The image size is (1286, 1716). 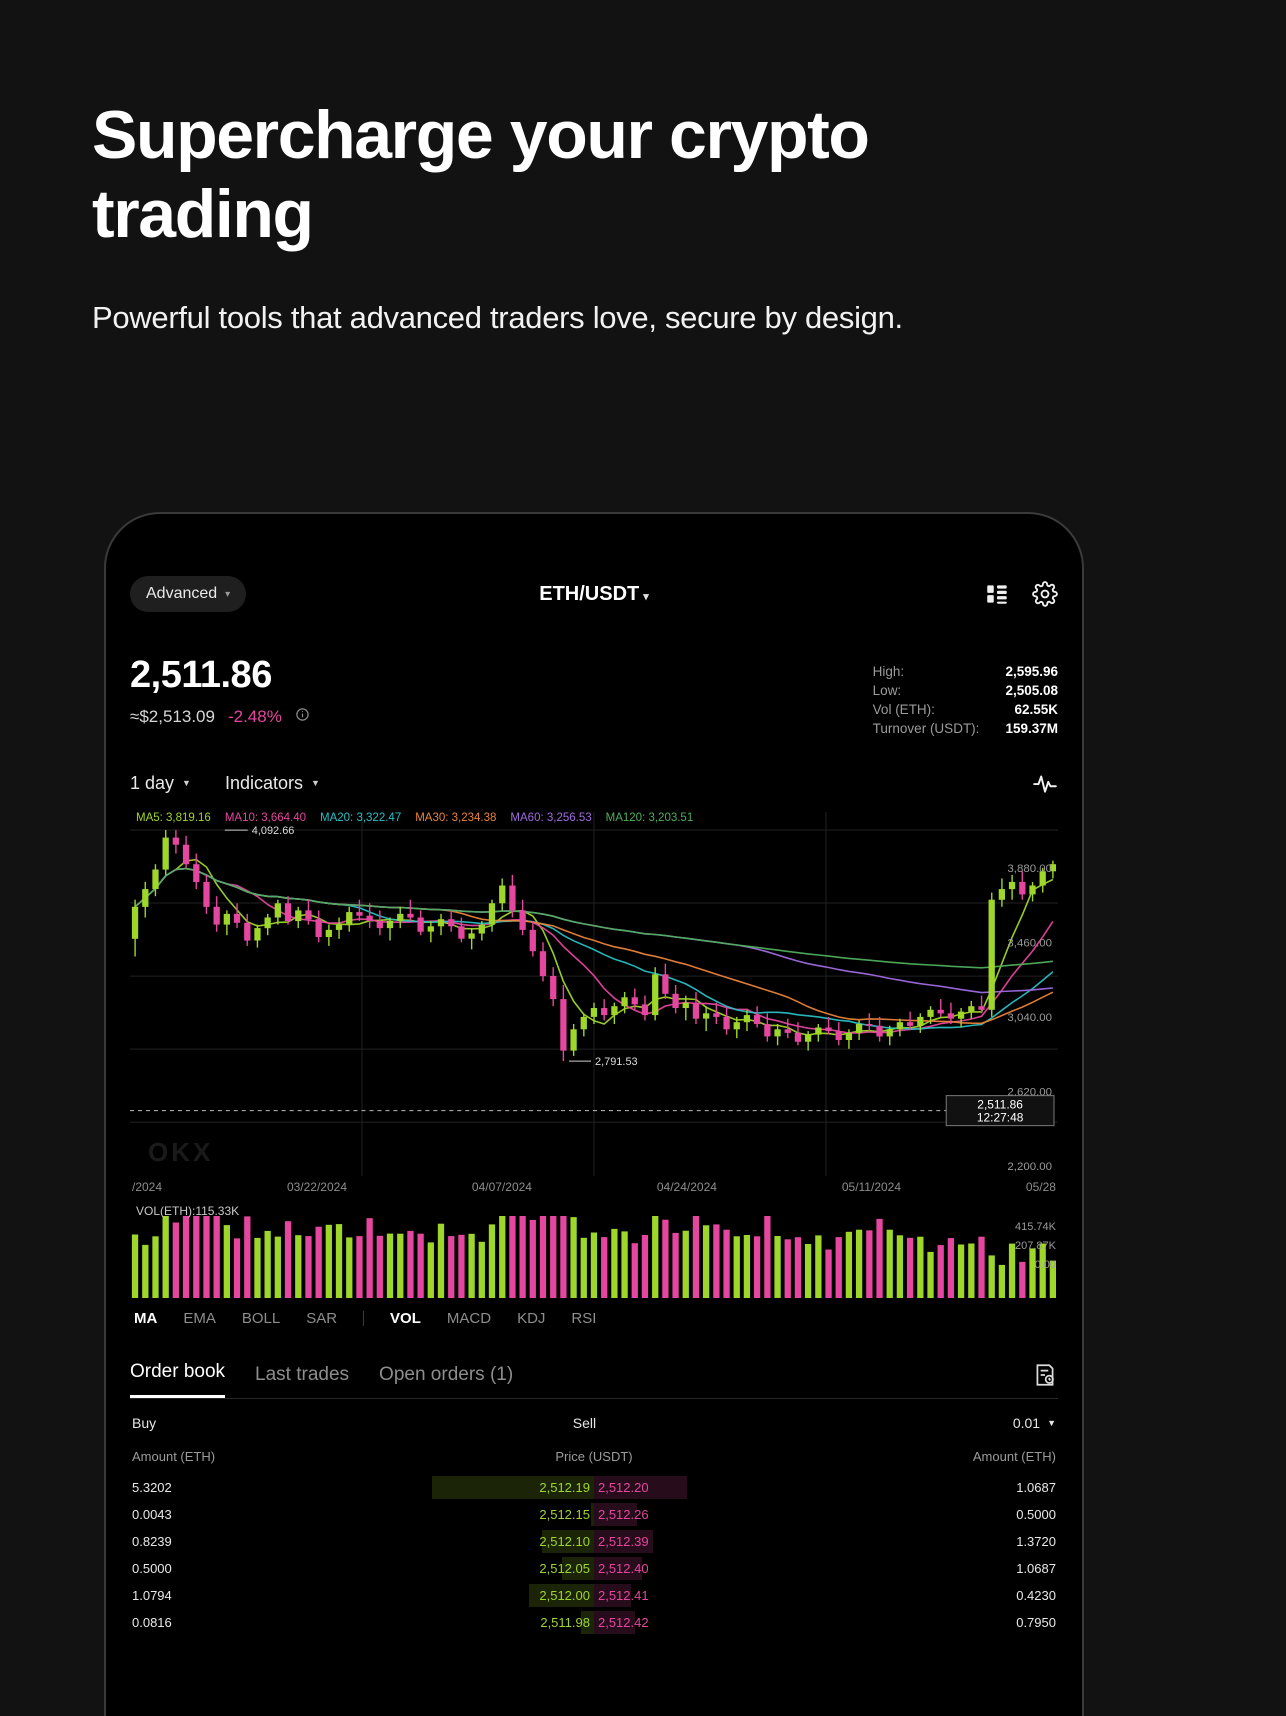 I want to click on buy-amount: 1.0794, so click(x=152, y=1595).